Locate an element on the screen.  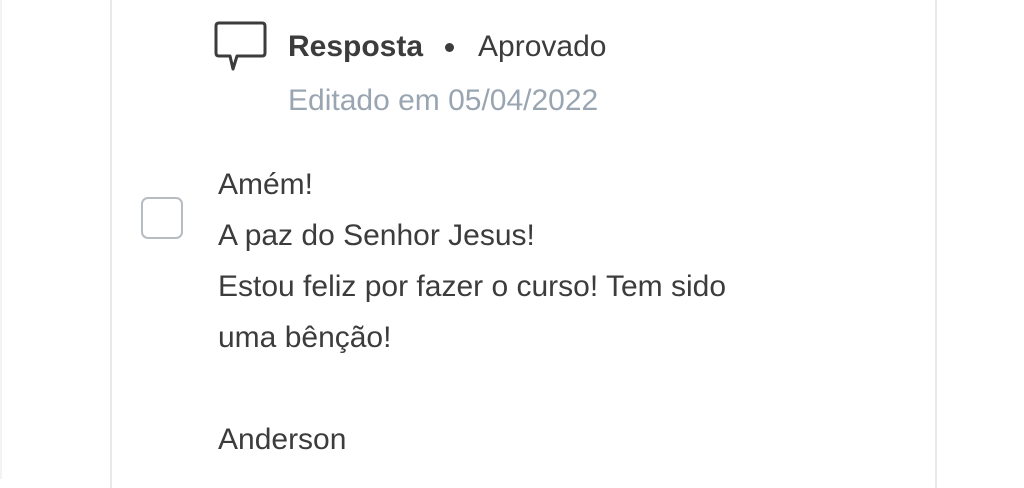
status-label: Aprovado is located at coordinates (542, 46).